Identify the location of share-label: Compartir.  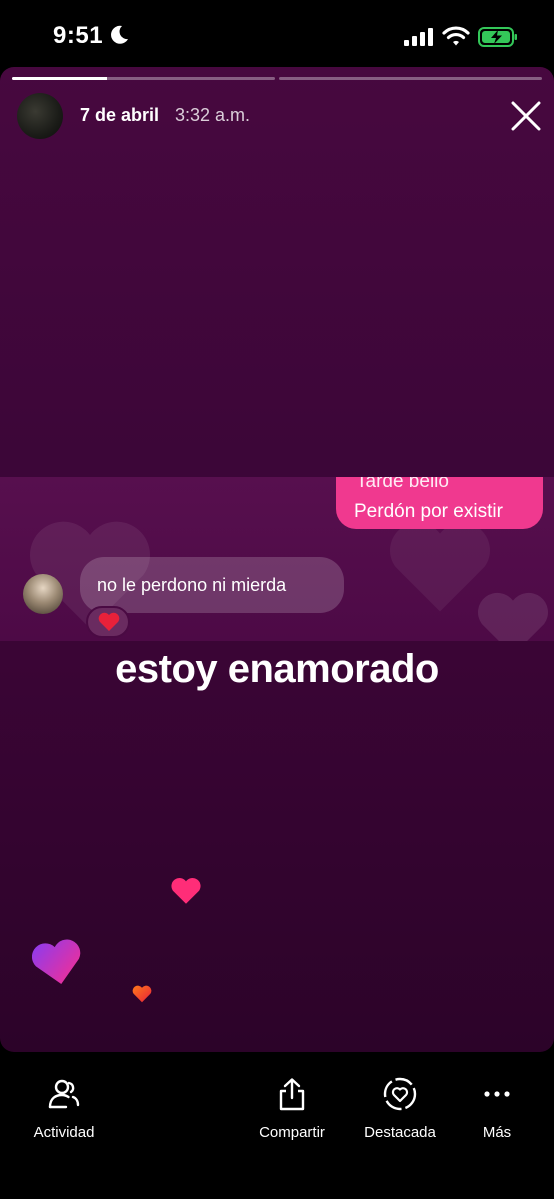
(292, 1132).